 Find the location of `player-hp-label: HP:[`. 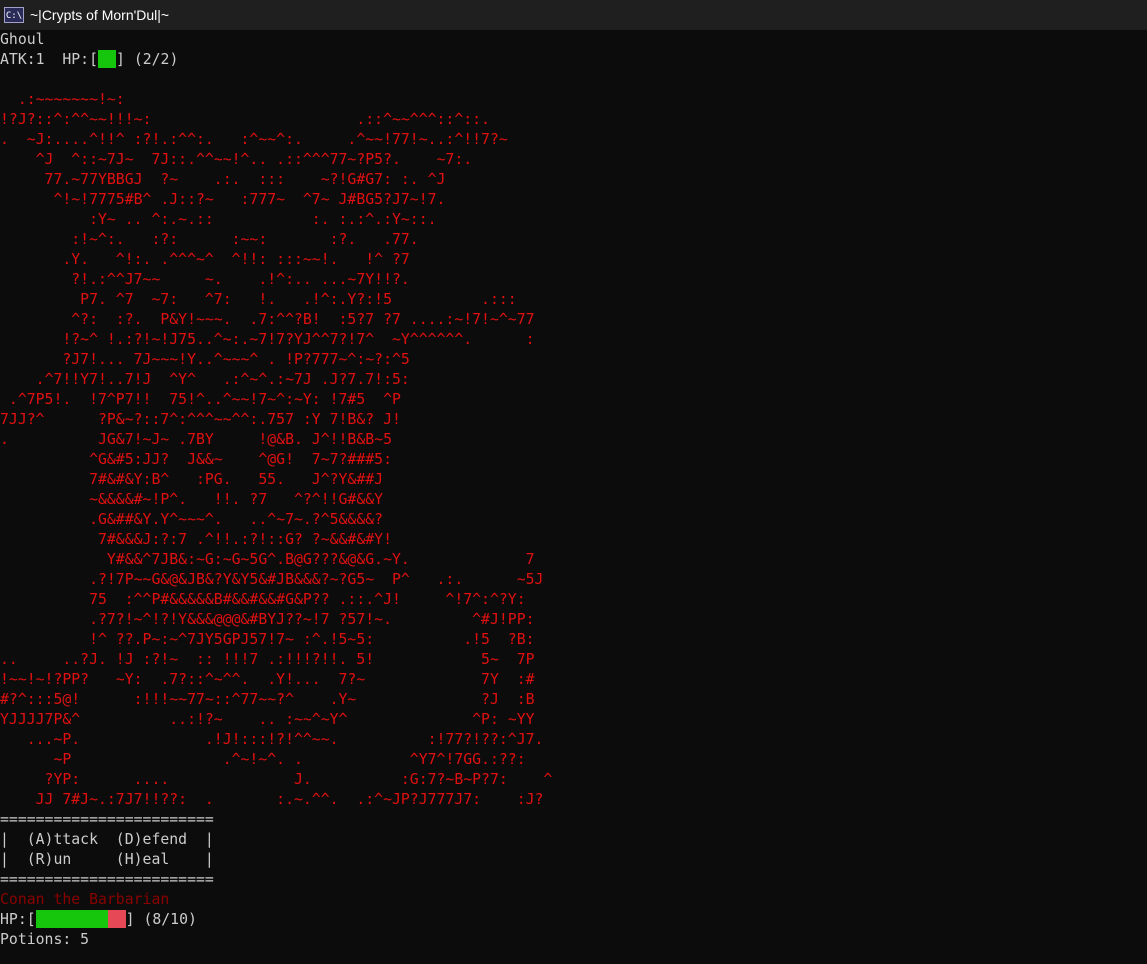

player-hp-label: HP:[ is located at coordinates (18, 919).